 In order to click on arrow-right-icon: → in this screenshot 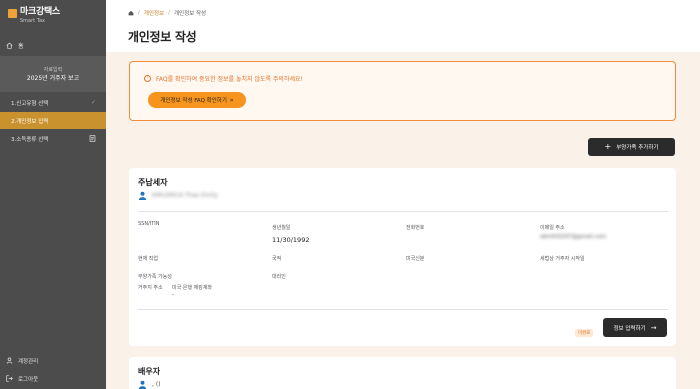, I will do `click(653, 327)`.